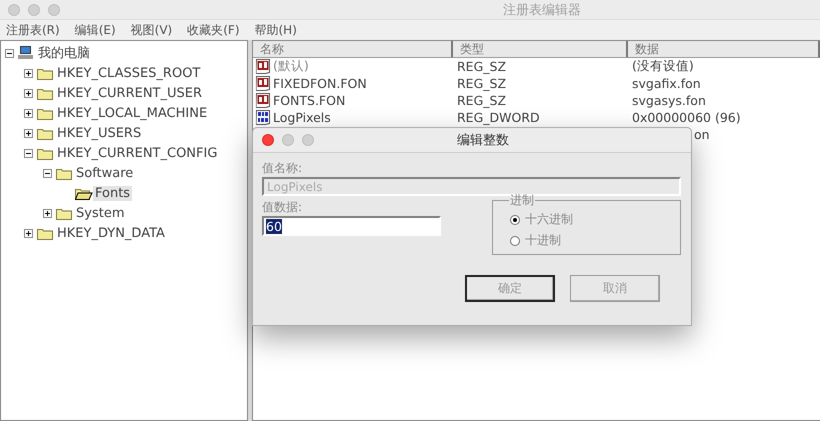 This screenshot has height=421, width=820. What do you see at coordinates (309, 100) in the screenshot?
I see `value-name: FONTS.FON` at bounding box center [309, 100].